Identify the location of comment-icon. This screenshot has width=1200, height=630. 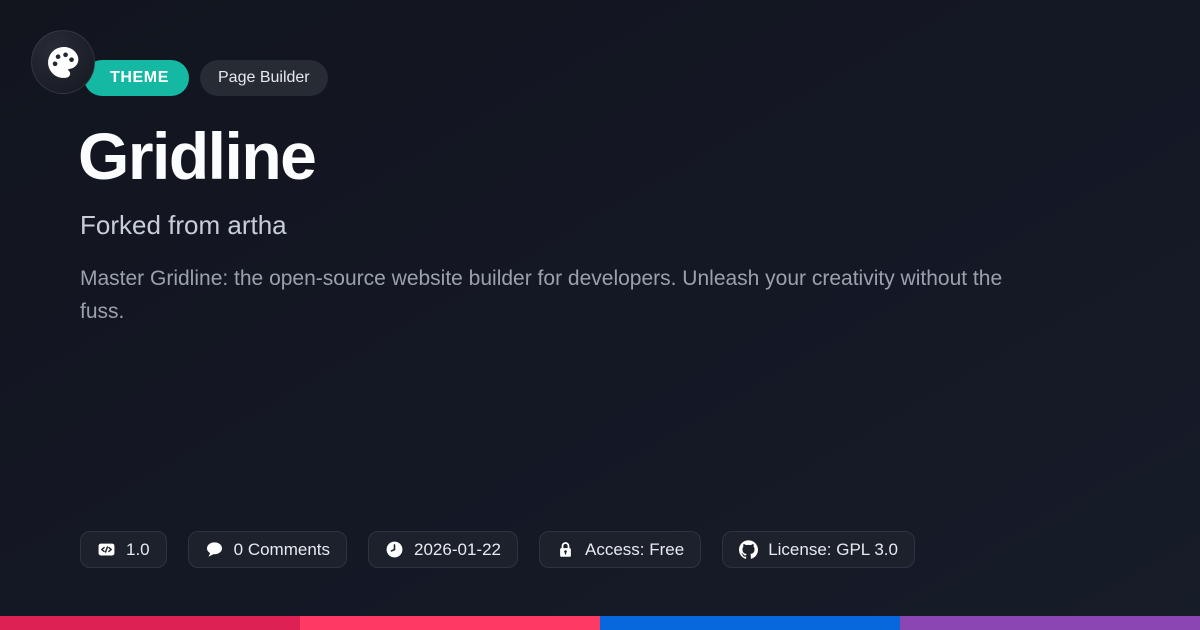
(214, 549).